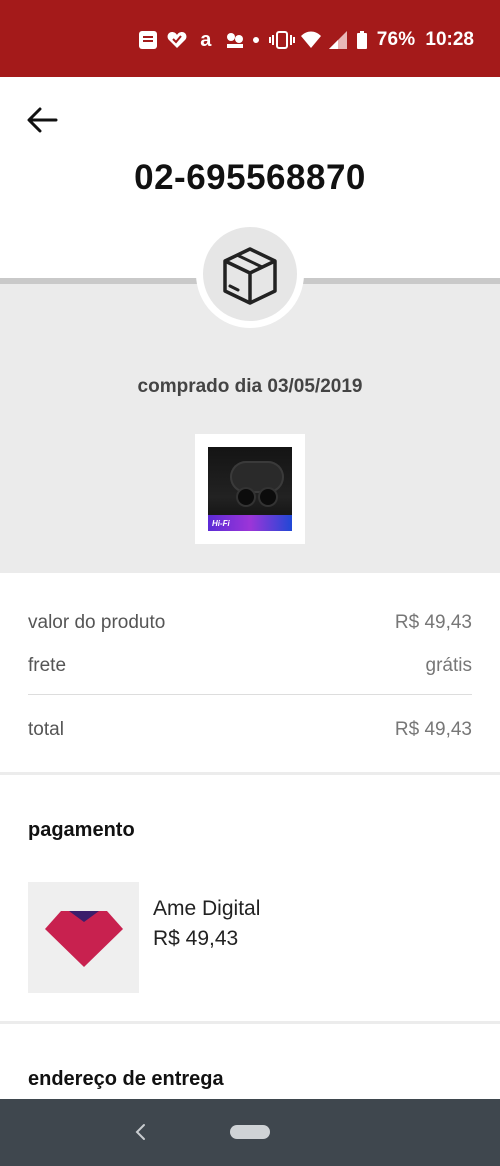 The height and width of the screenshot is (1166, 500). Describe the element at coordinates (47, 665) in the screenshot. I see `shipping-label: frete` at that location.